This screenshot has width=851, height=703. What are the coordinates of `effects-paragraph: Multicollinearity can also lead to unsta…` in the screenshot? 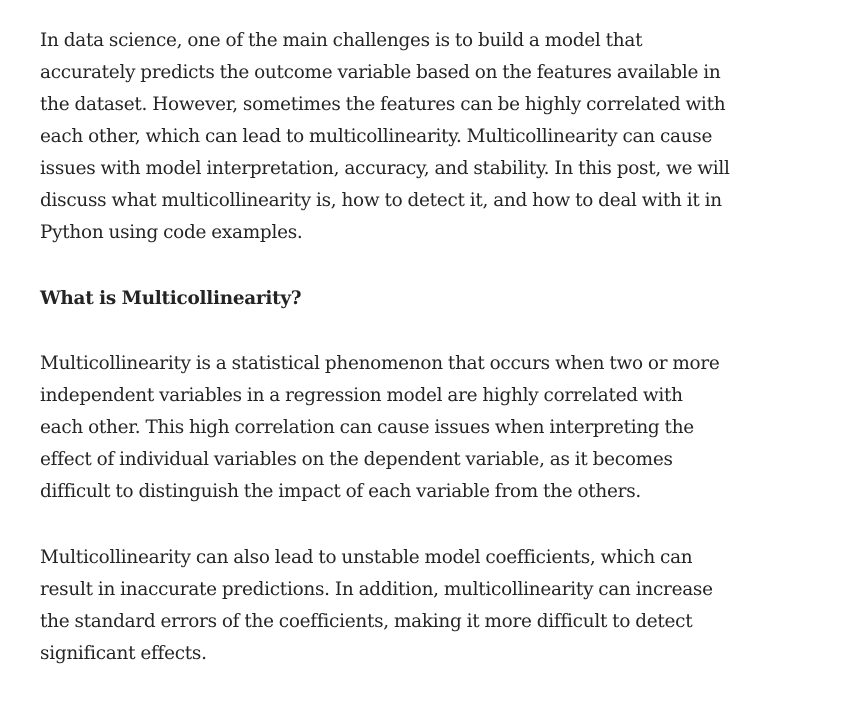 It's located at (376, 605).